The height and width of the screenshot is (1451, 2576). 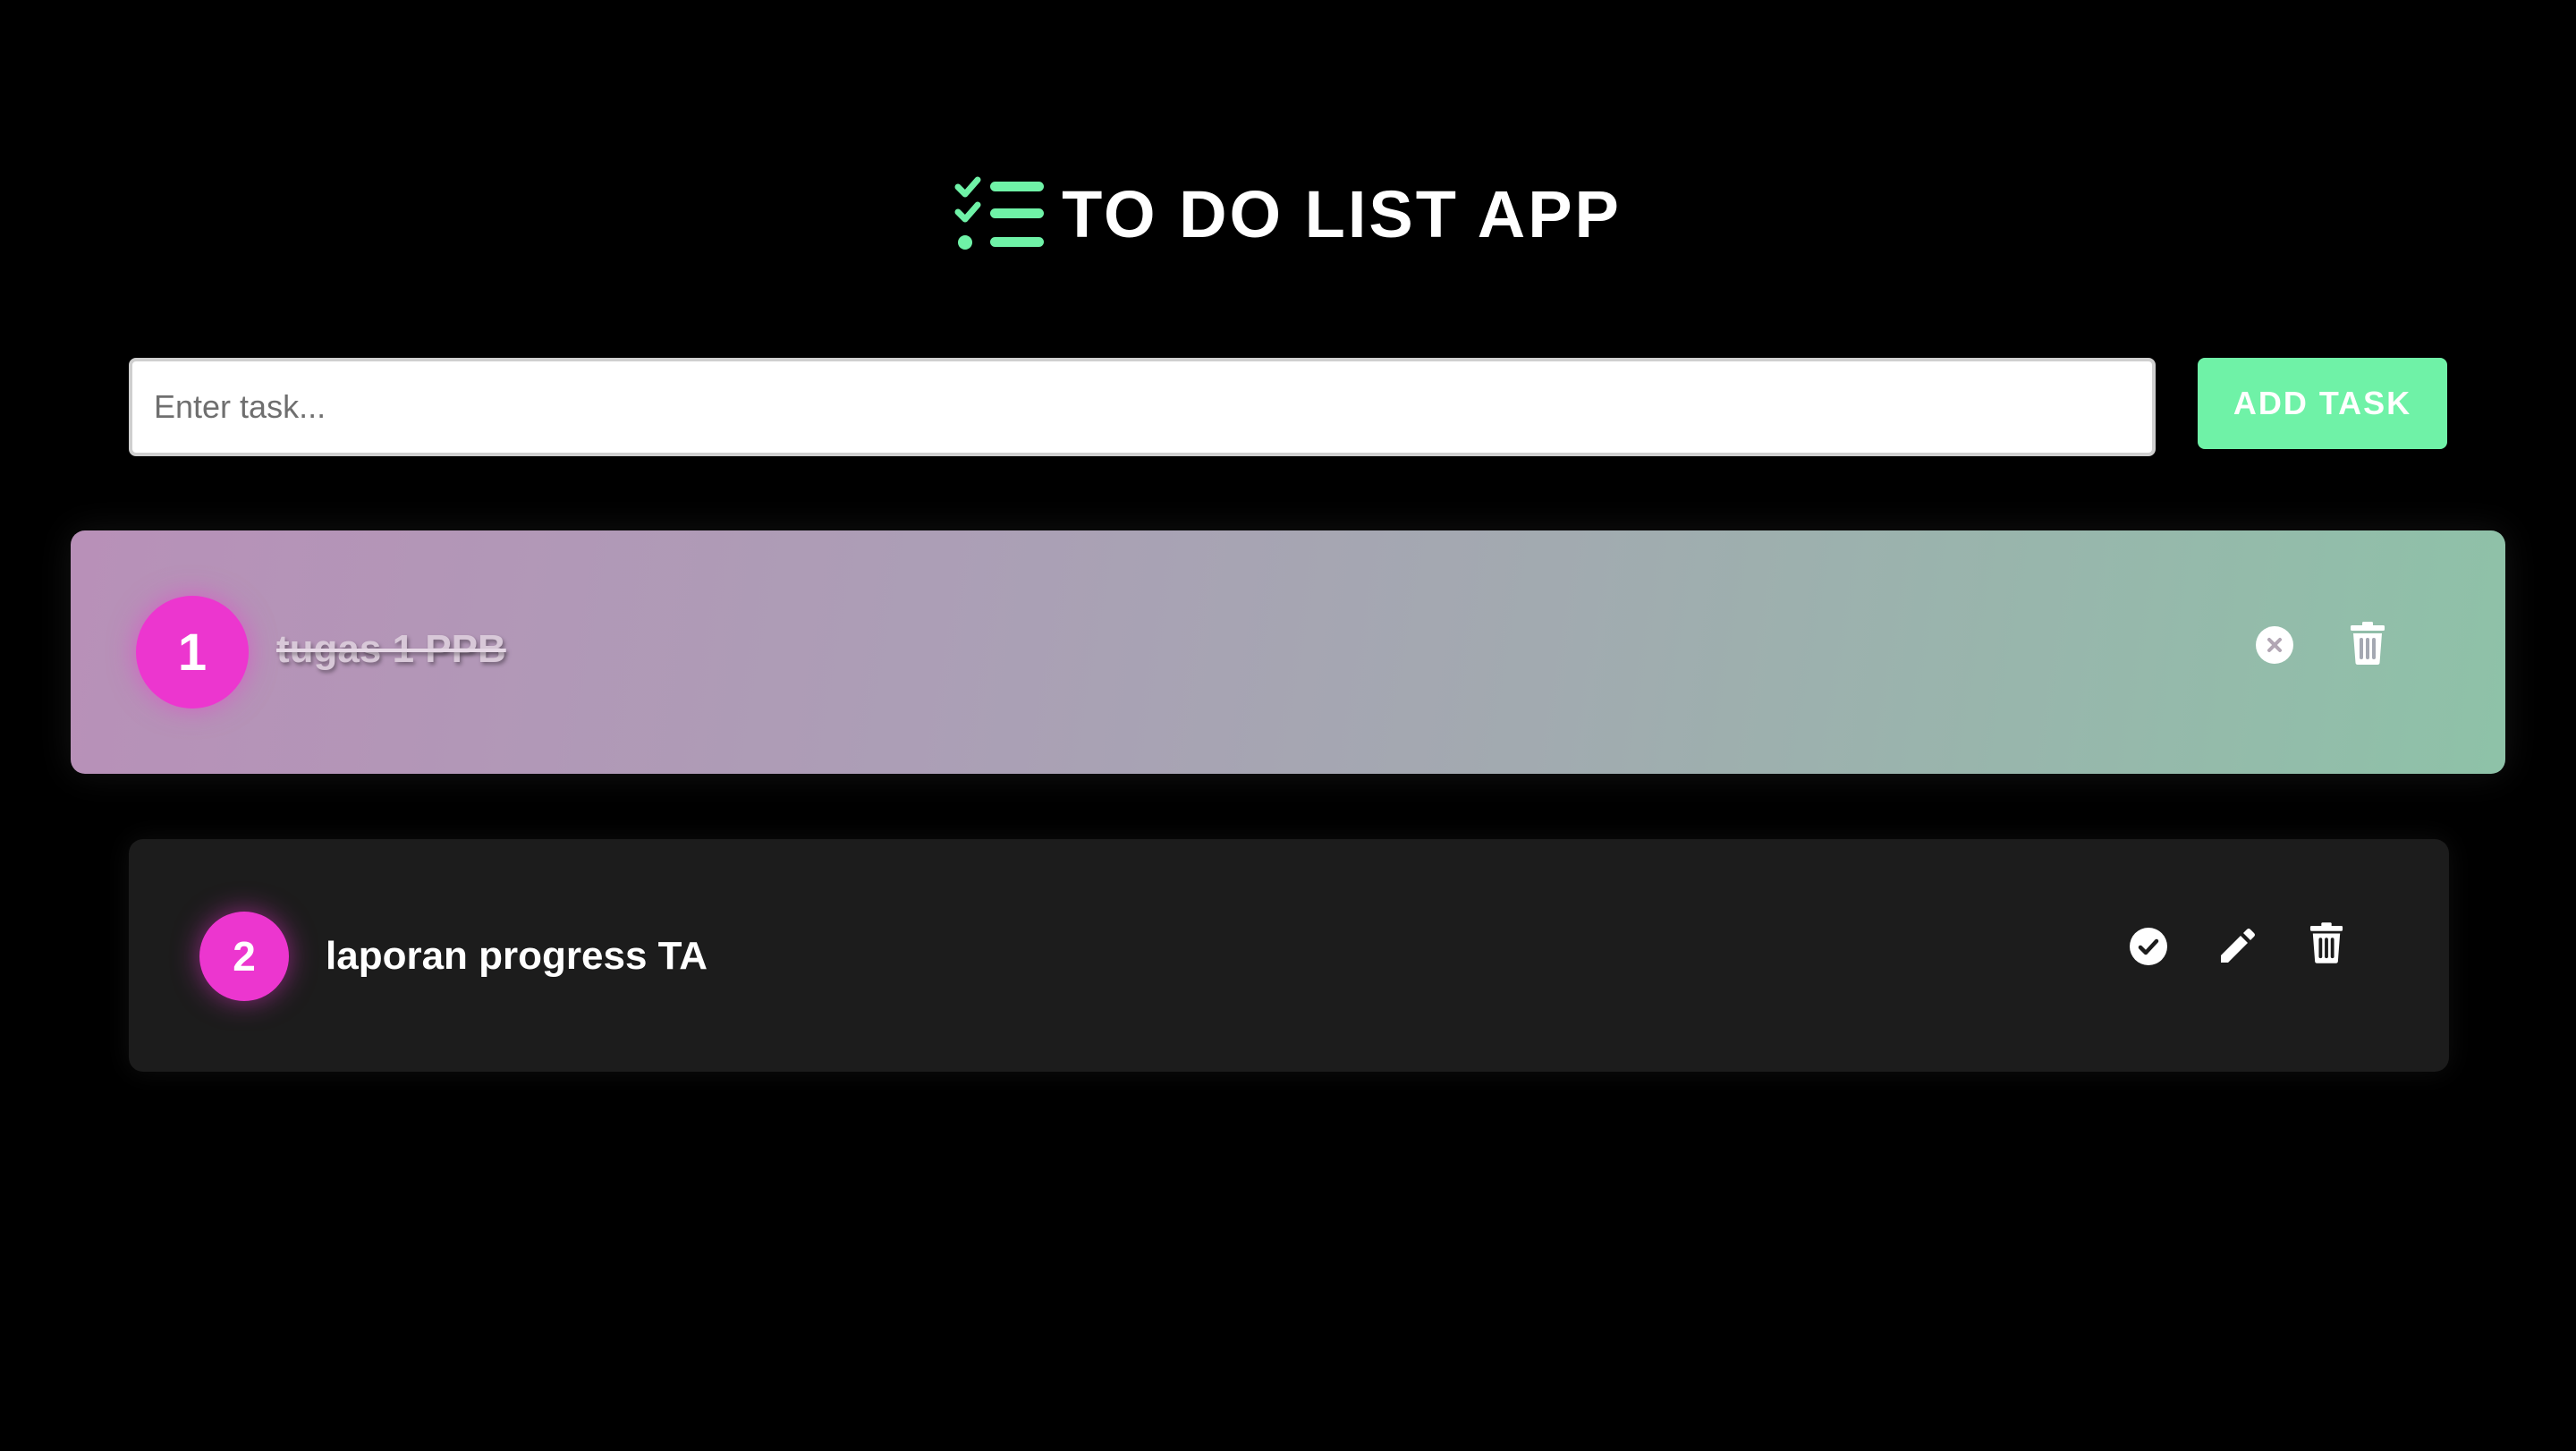 I want to click on task-input, so click(x=1142, y=407).